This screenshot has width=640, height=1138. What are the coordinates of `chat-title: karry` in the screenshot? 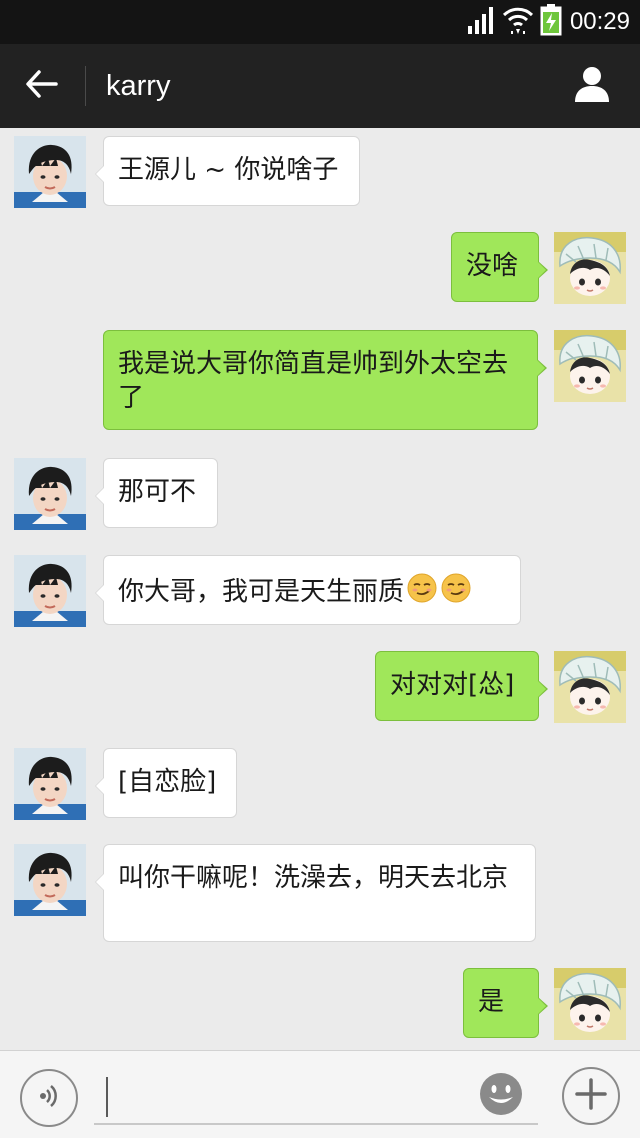 It's located at (138, 86).